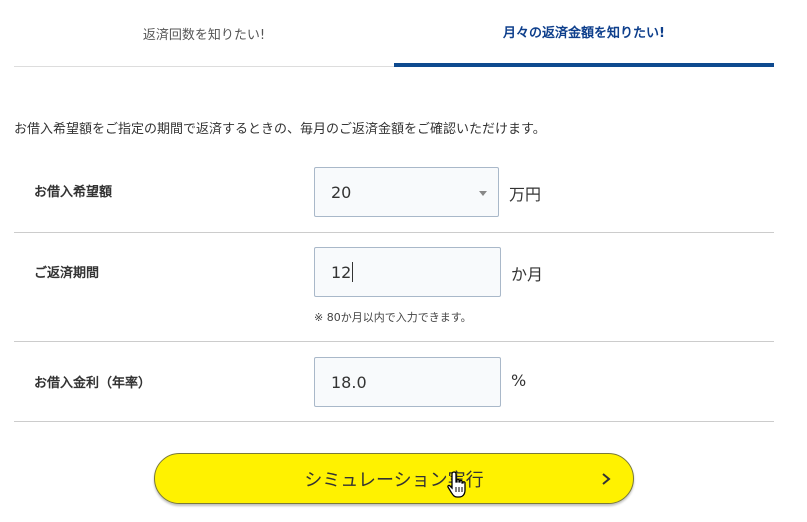 Image resolution: width=807 pixels, height=522 pixels. I want to click on period-input: 12, so click(407, 272).